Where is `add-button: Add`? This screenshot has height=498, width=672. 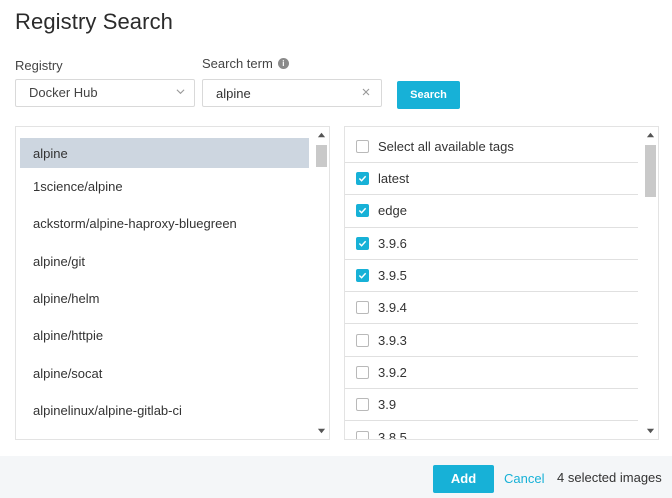 add-button: Add is located at coordinates (463, 479).